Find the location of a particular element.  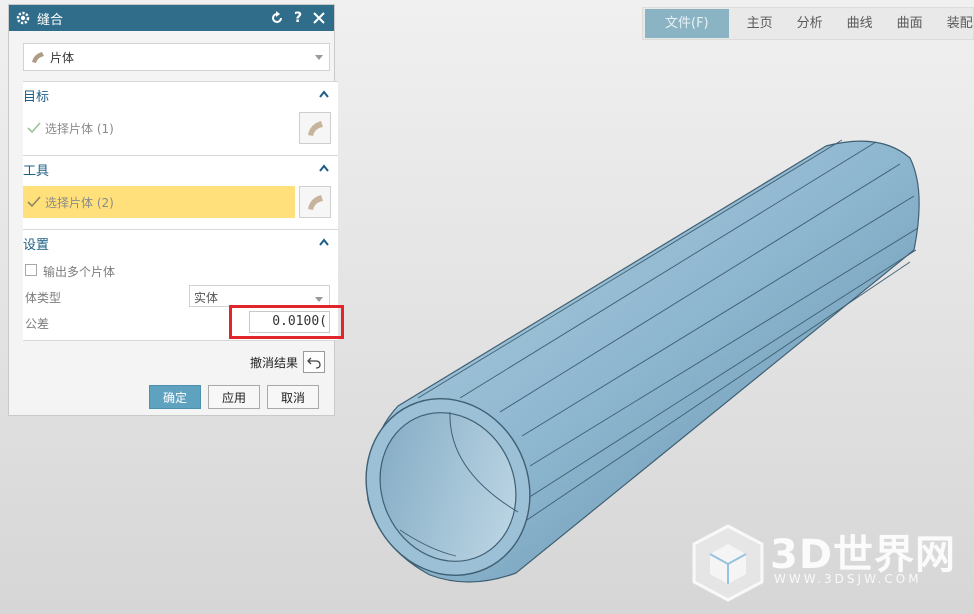

ribbon-tab-bar: 文件(F) 主页 分析 曲线 曲面 装配 is located at coordinates (808, 23).